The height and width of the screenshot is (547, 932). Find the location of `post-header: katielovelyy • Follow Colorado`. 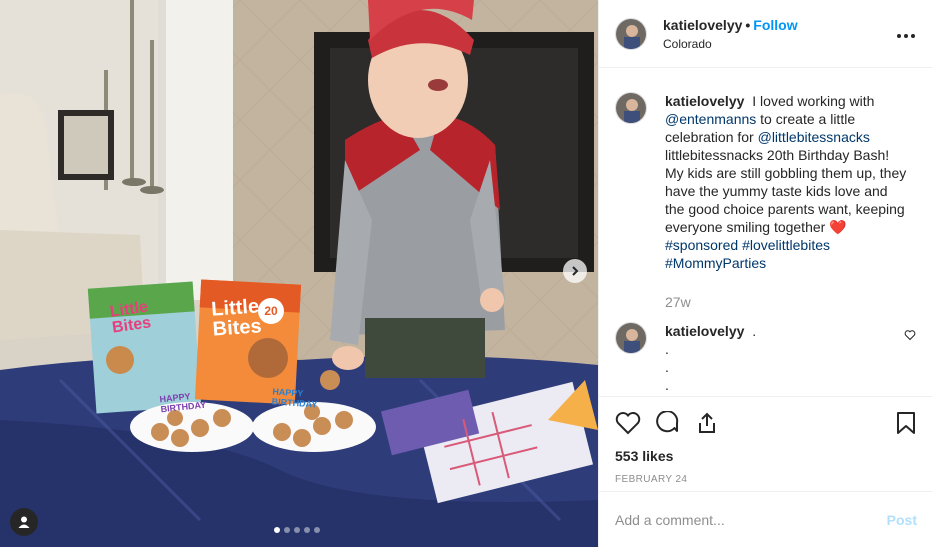

post-header: katielovelyy • Follow Colorado is located at coordinates (765, 34).